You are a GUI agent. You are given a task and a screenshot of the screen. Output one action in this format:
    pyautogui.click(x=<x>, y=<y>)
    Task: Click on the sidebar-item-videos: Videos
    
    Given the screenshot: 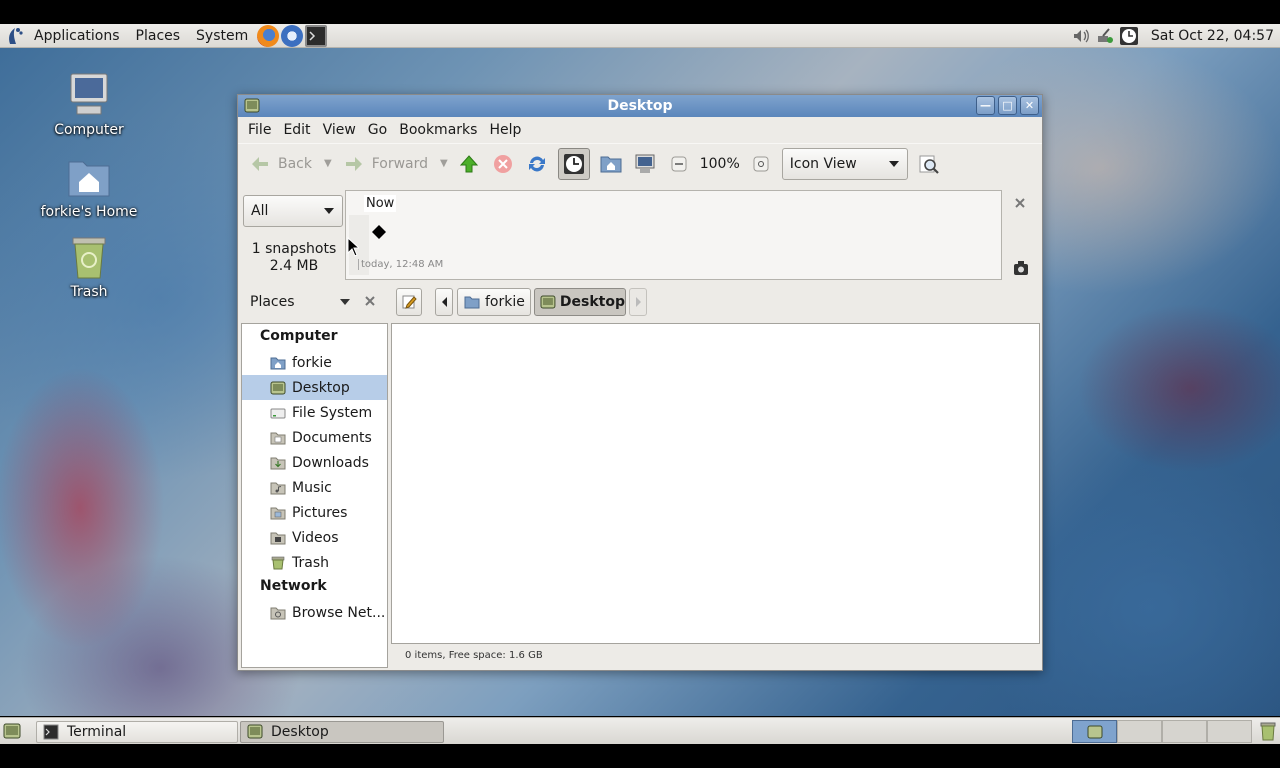 What is the action you would take?
    pyautogui.click(x=314, y=537)
    